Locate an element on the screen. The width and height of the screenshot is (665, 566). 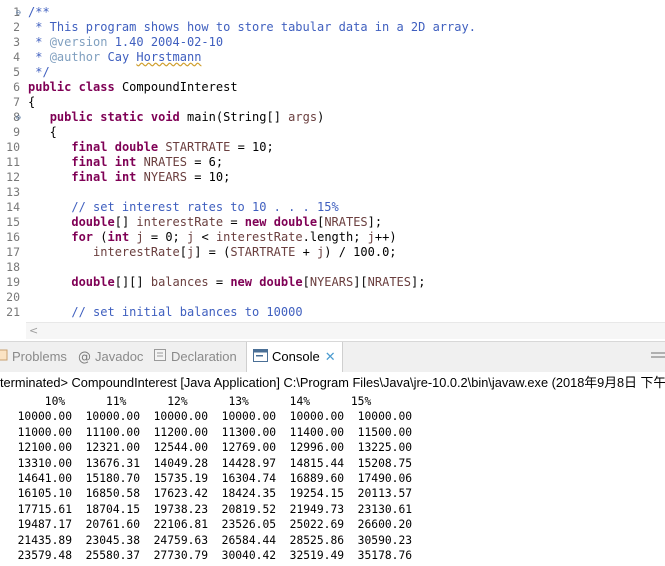
line-number: 17 is located at coordinates (13, 252).